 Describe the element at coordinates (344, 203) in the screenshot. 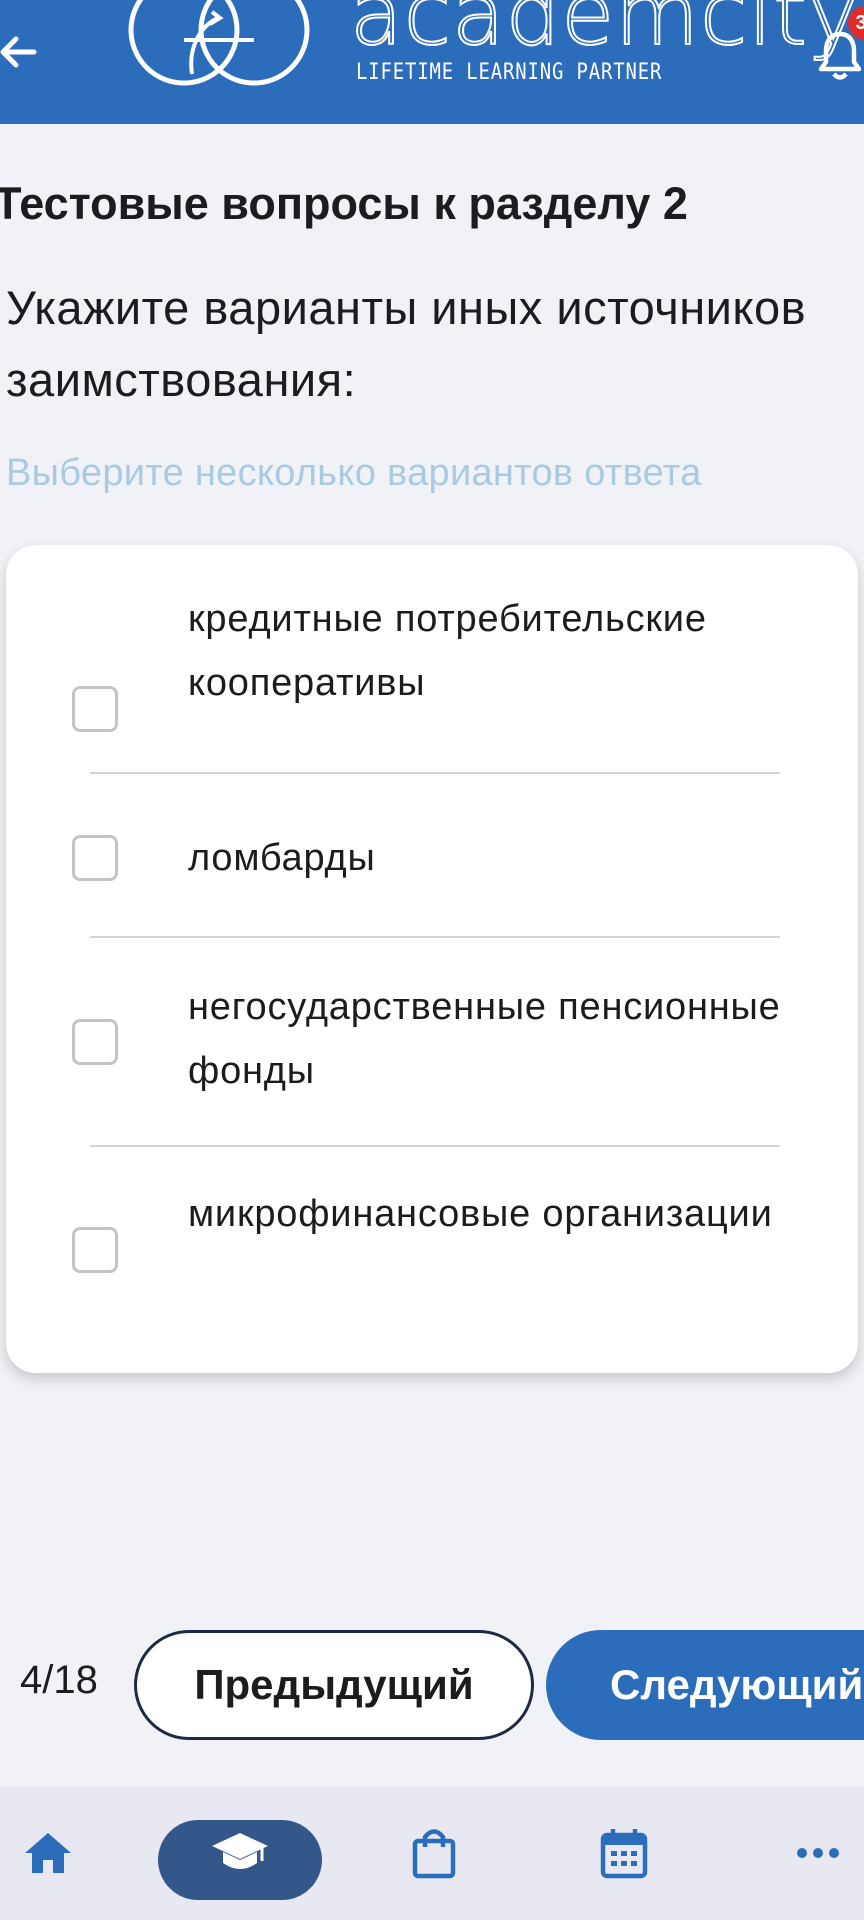

I see `section-title: Тестовые вопросы к разделу 2` at that location.